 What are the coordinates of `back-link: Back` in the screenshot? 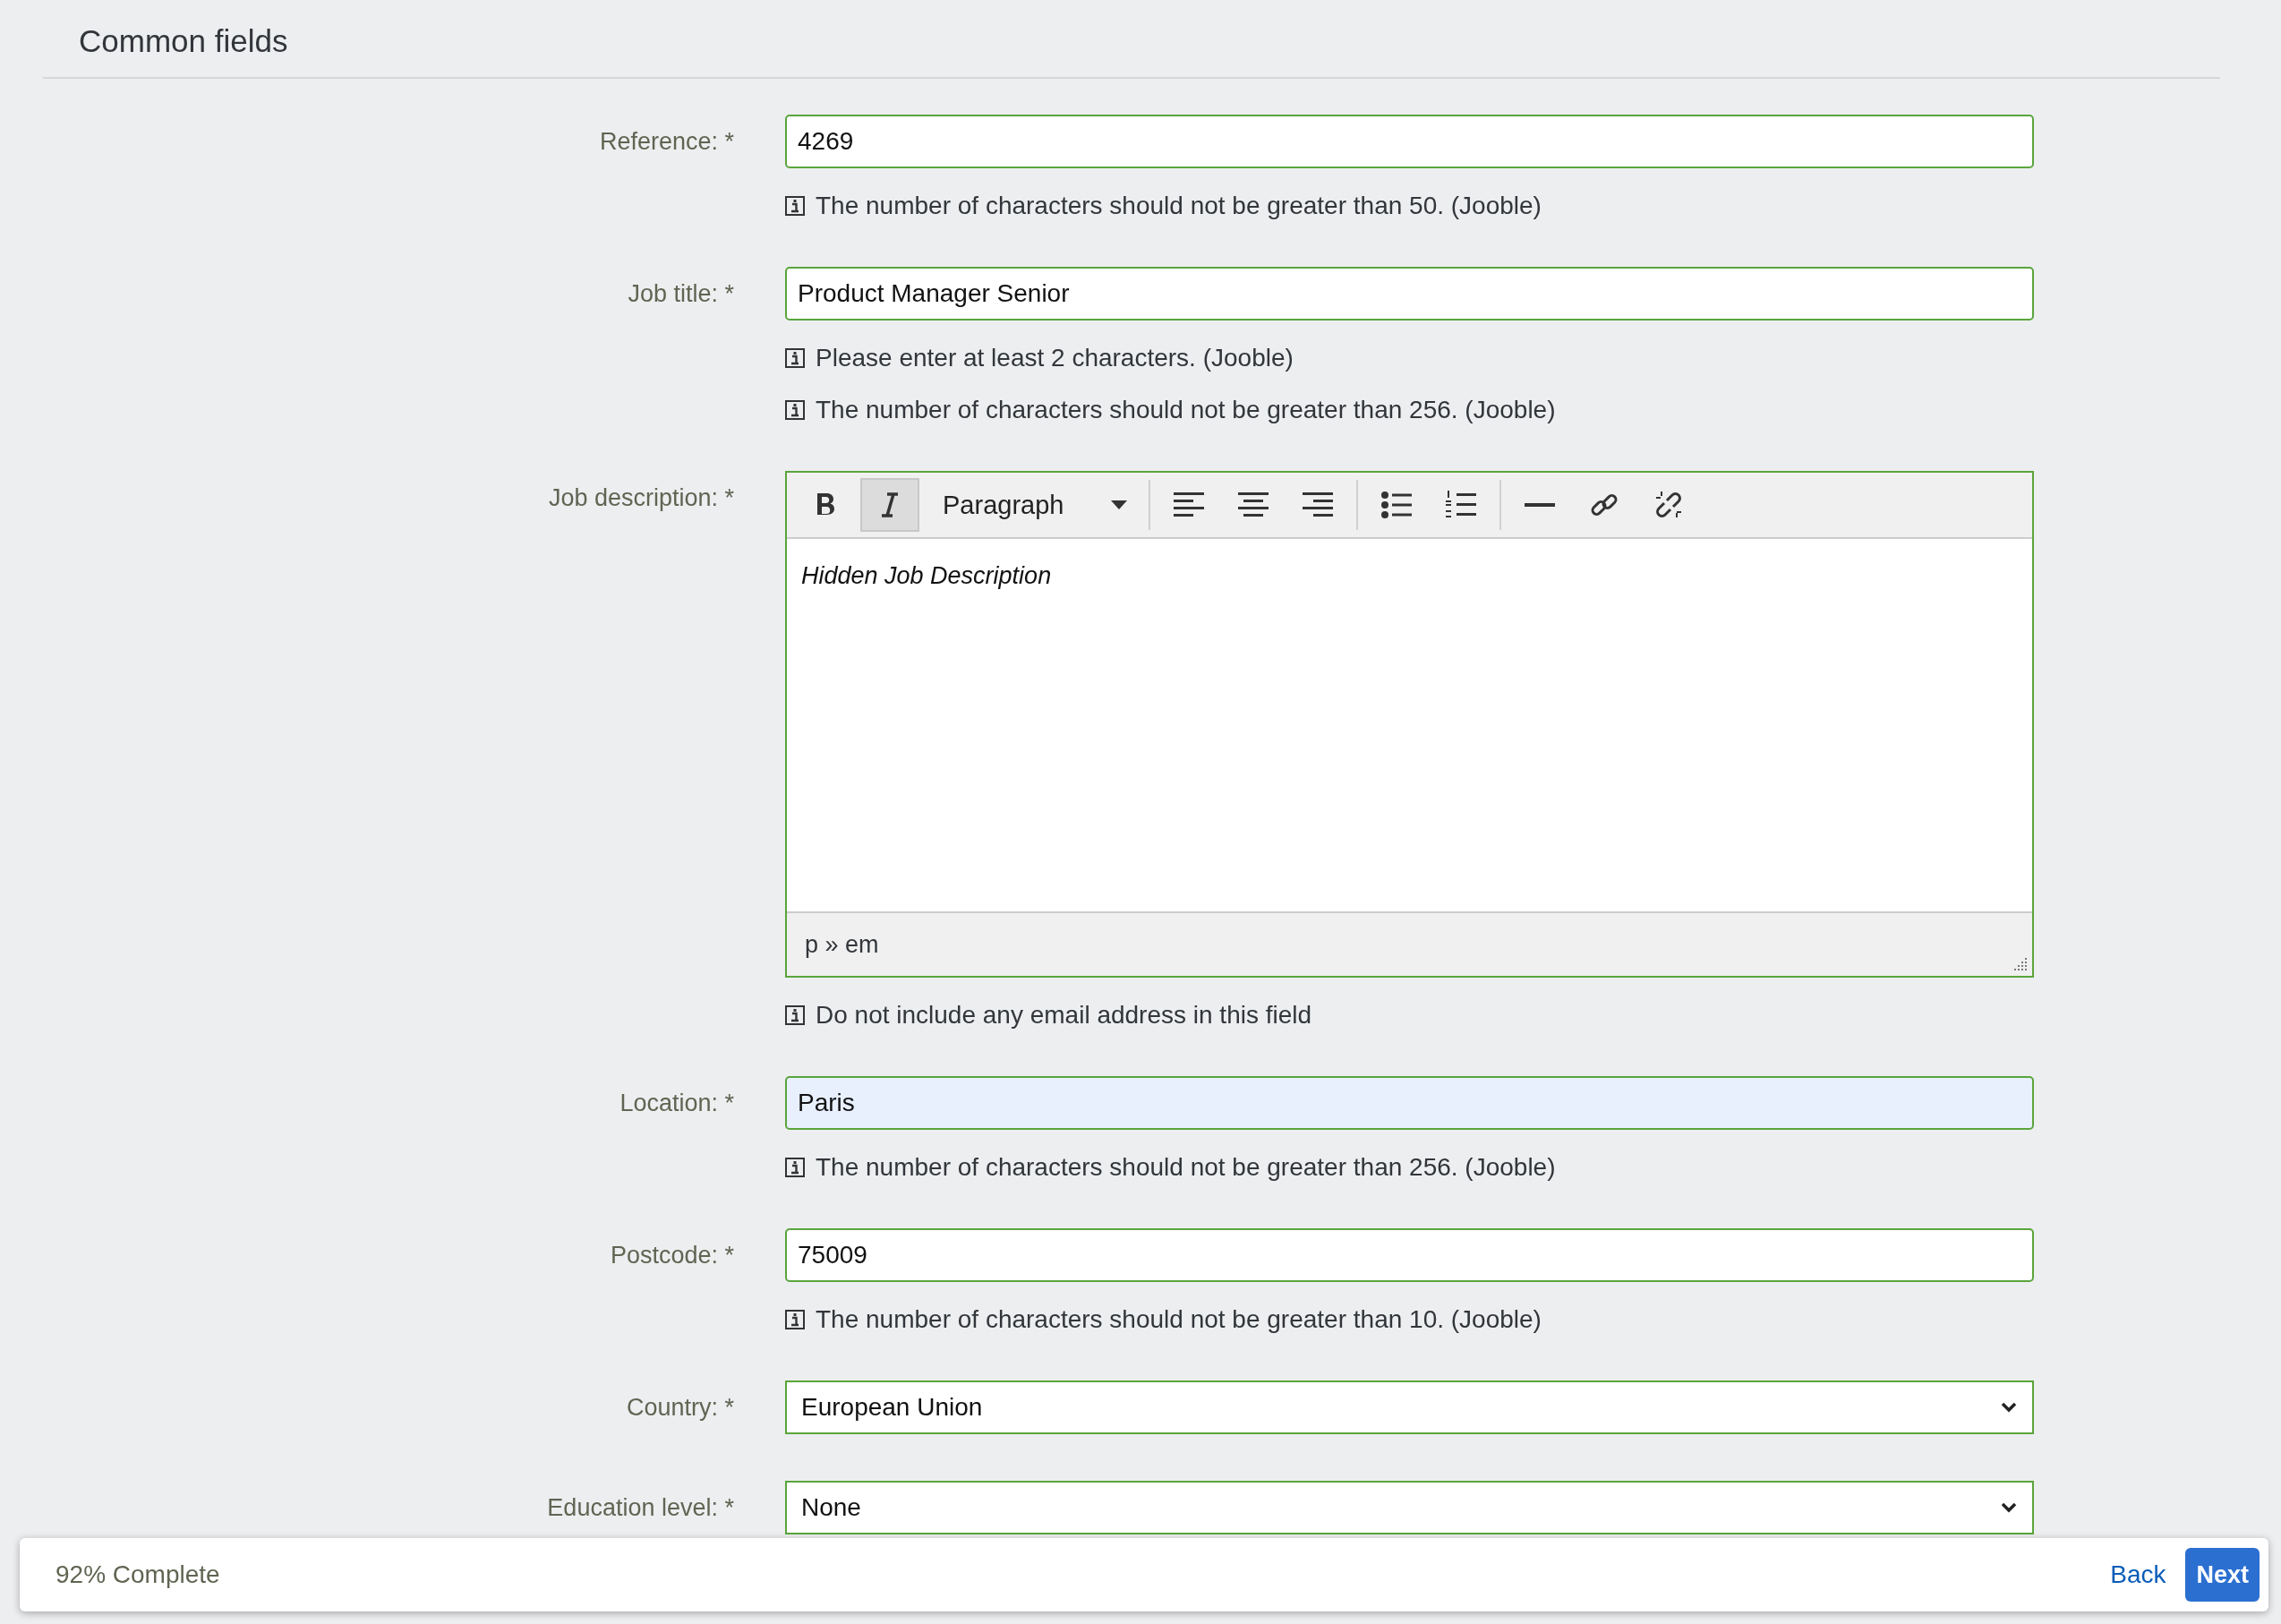 It's located at (2138, 1574).